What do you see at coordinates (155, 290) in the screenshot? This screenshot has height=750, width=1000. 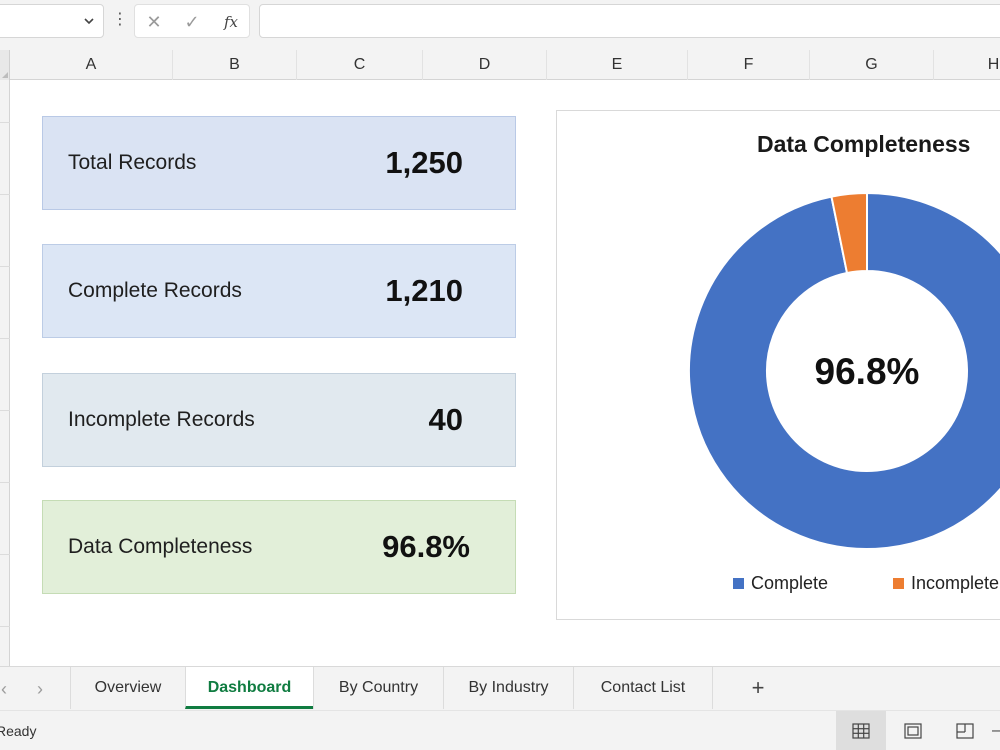 I see `kpi-label: Complete Records` at bounding box center [155, 290].